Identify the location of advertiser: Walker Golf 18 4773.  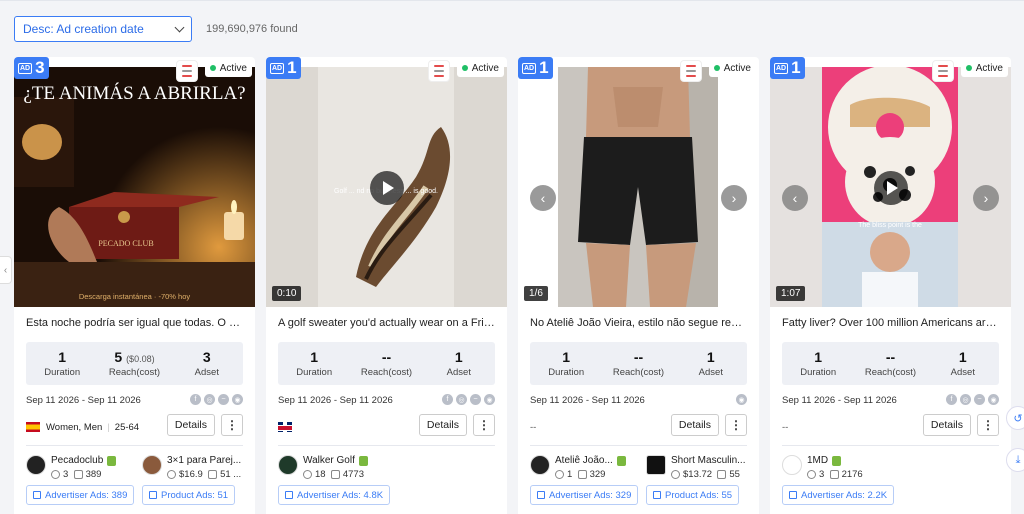
(323, 467).